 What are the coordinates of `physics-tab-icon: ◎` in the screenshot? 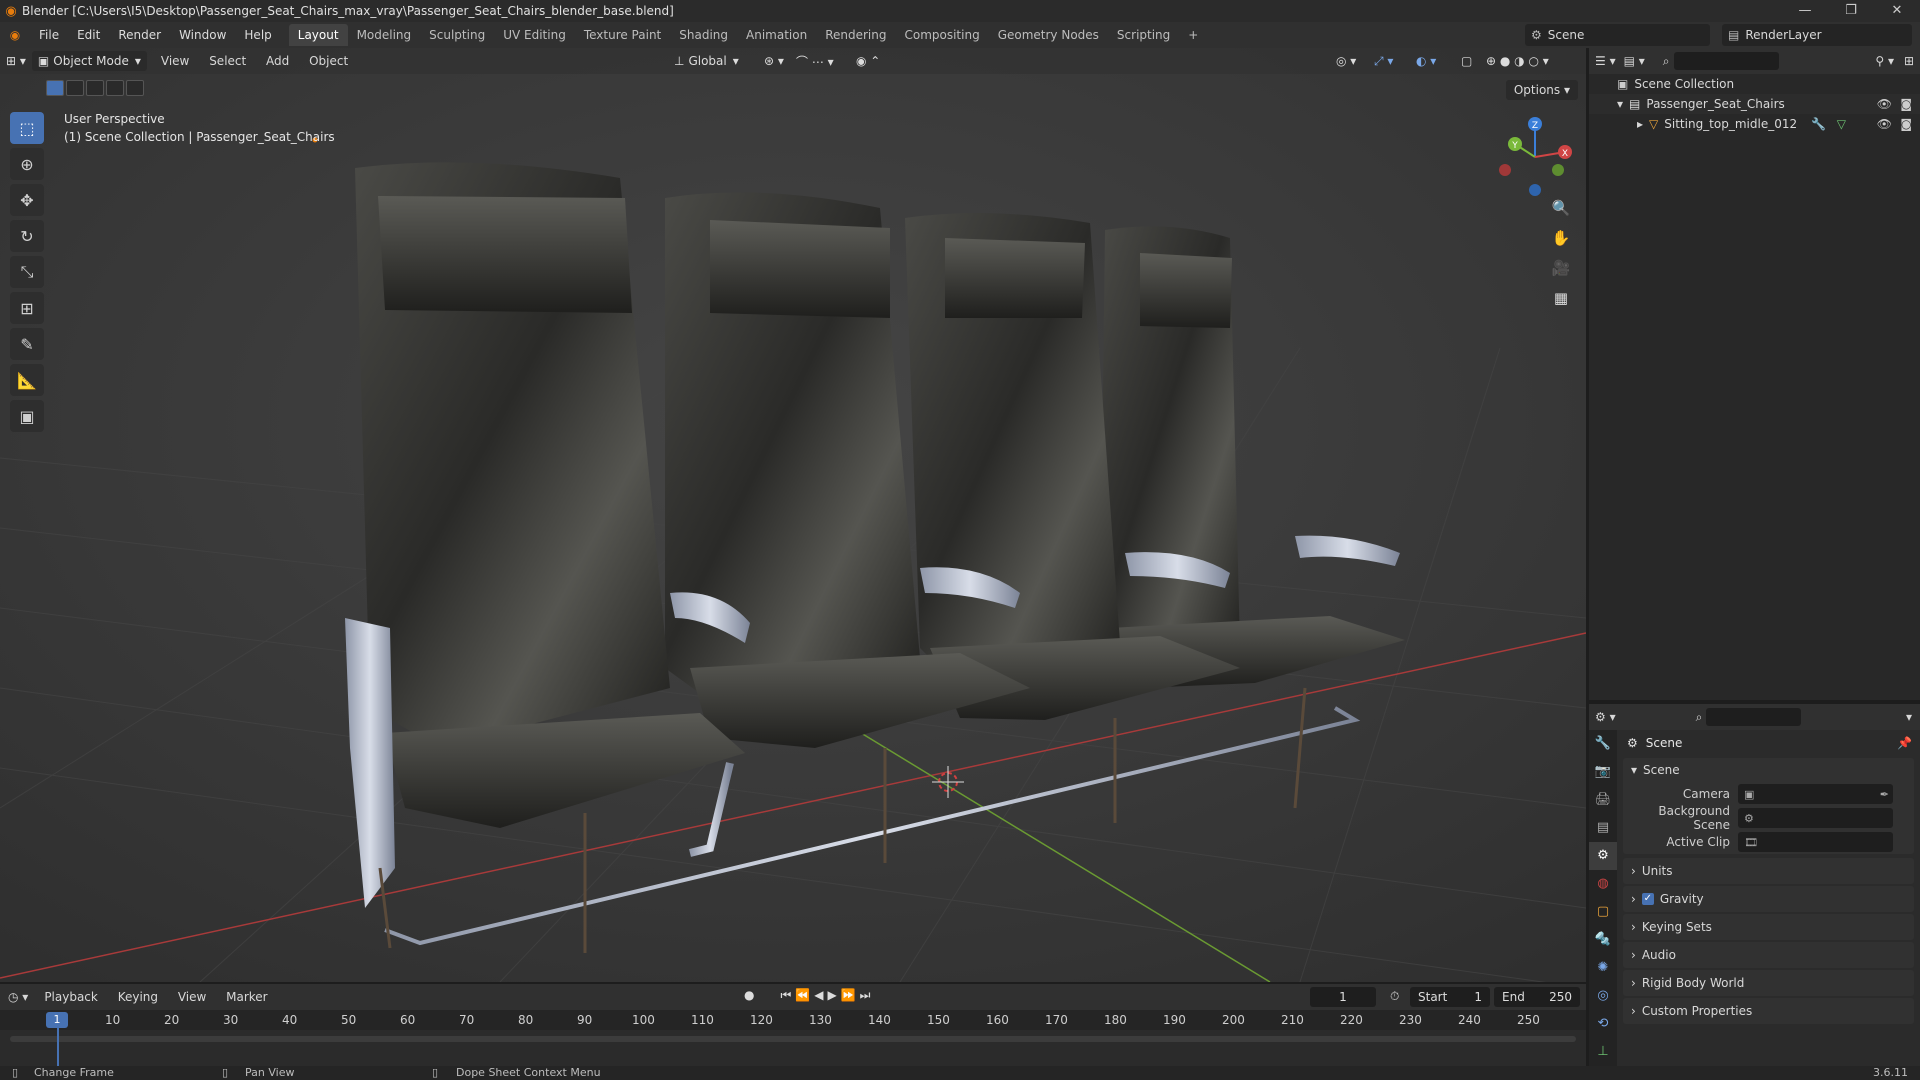 It's located at (1603, 996).